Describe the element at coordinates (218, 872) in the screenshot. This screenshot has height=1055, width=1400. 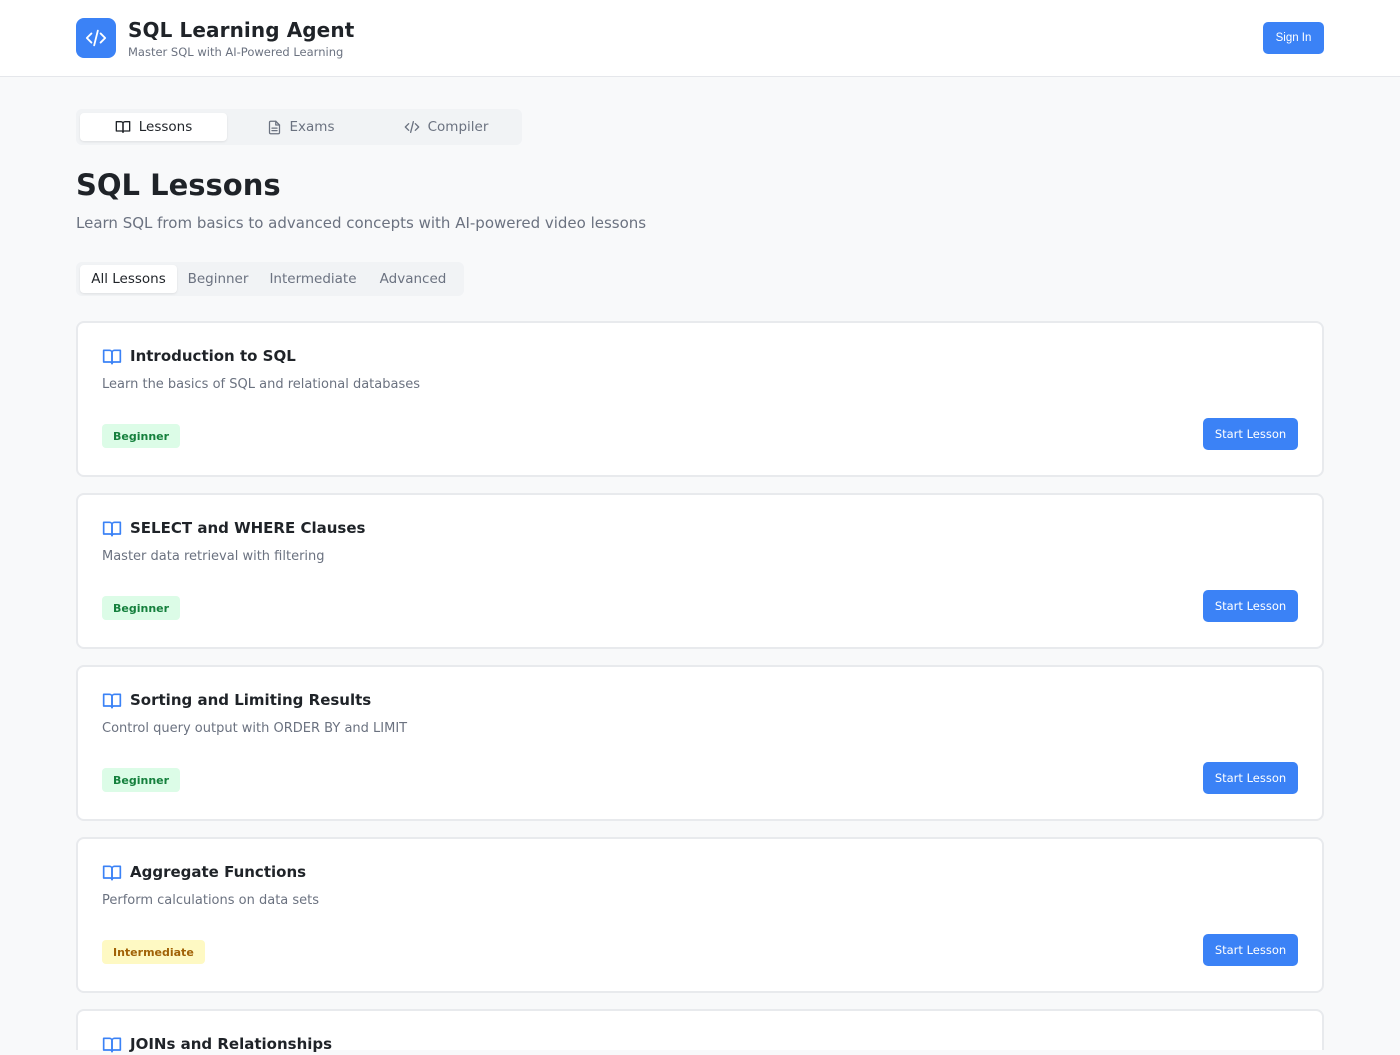
I see `lesson-title: Aggregate Functions` at that location.